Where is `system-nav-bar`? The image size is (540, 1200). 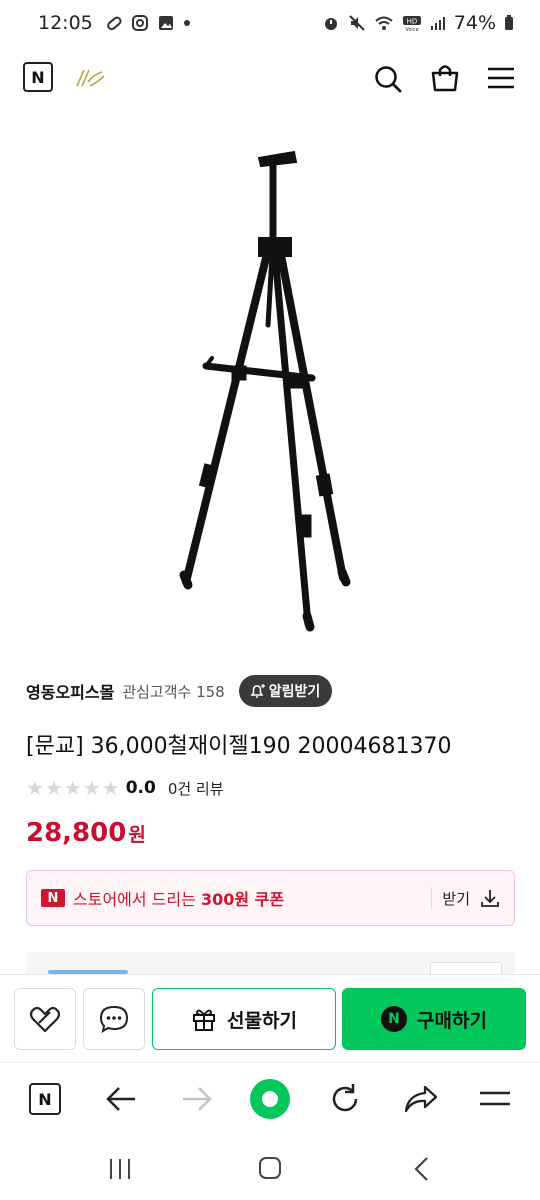 system-nav-bar is located at coordinates (270, 1170).